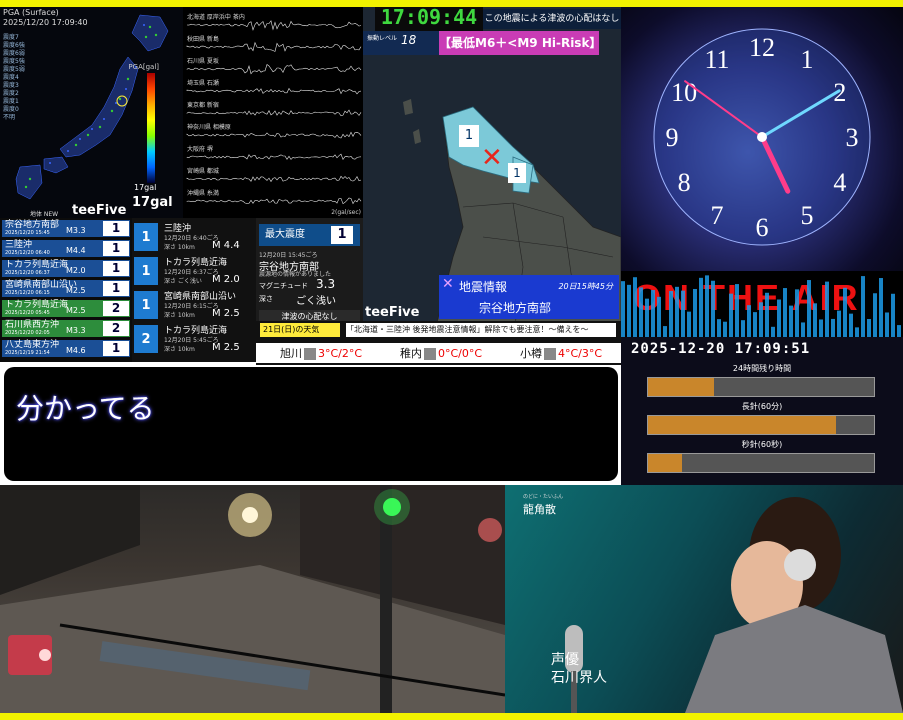 The width and height of the screenshot is (903, 720). I want to click on eq-detail-magnitude: M 2.5, so click(226, 347).